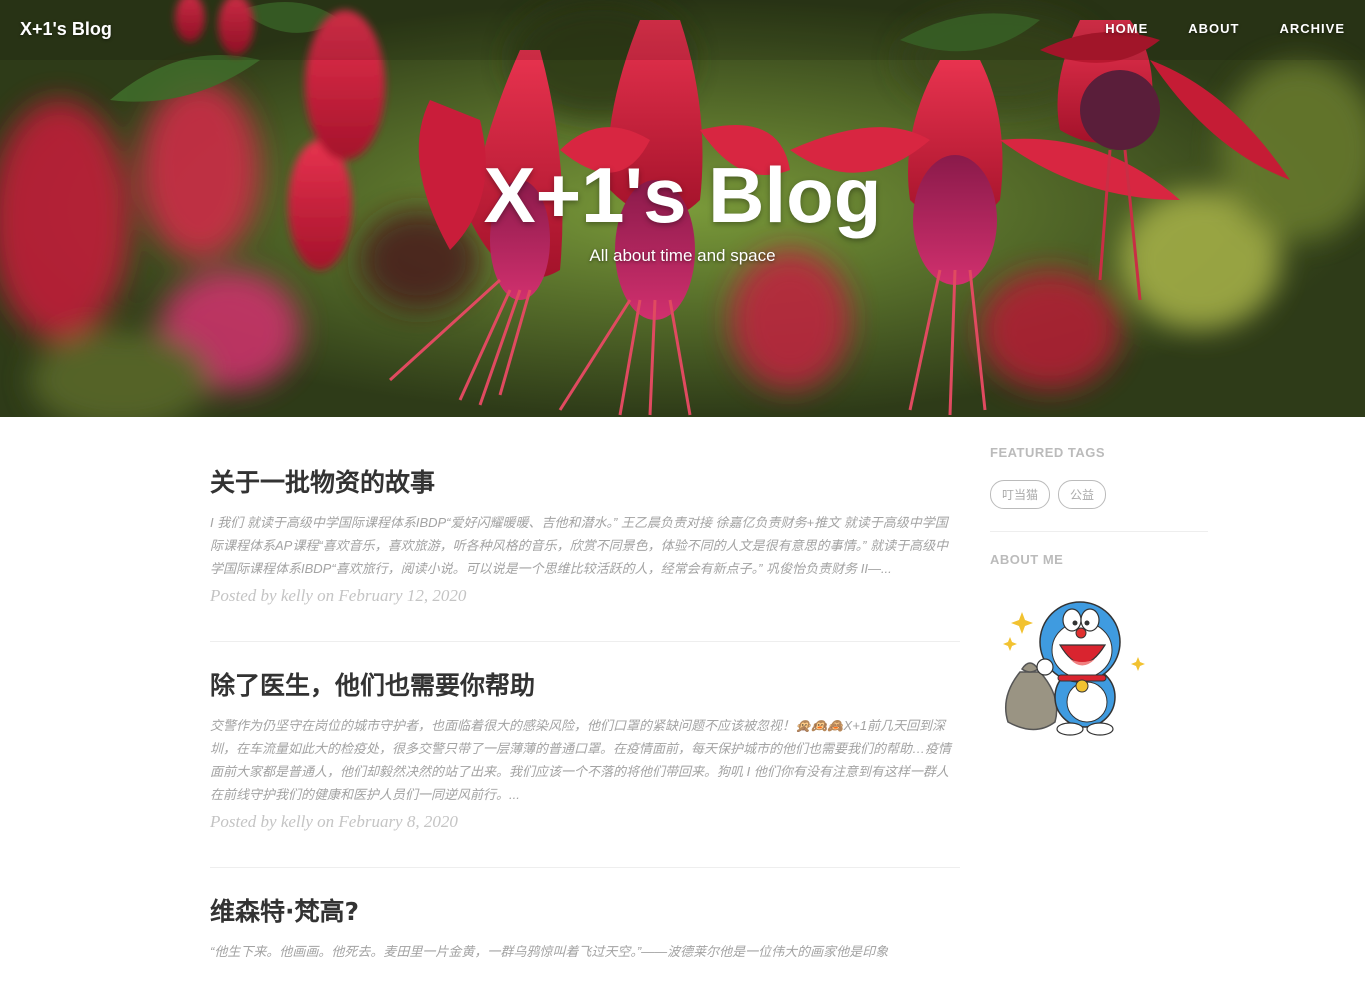 This screenshot has height=1004, width=1365. What do you see at coordinates (338, 595) in the screenshot?
I see `post-meta: Posted by kelly on February 12, 2020` at bounding box center [338, 595].